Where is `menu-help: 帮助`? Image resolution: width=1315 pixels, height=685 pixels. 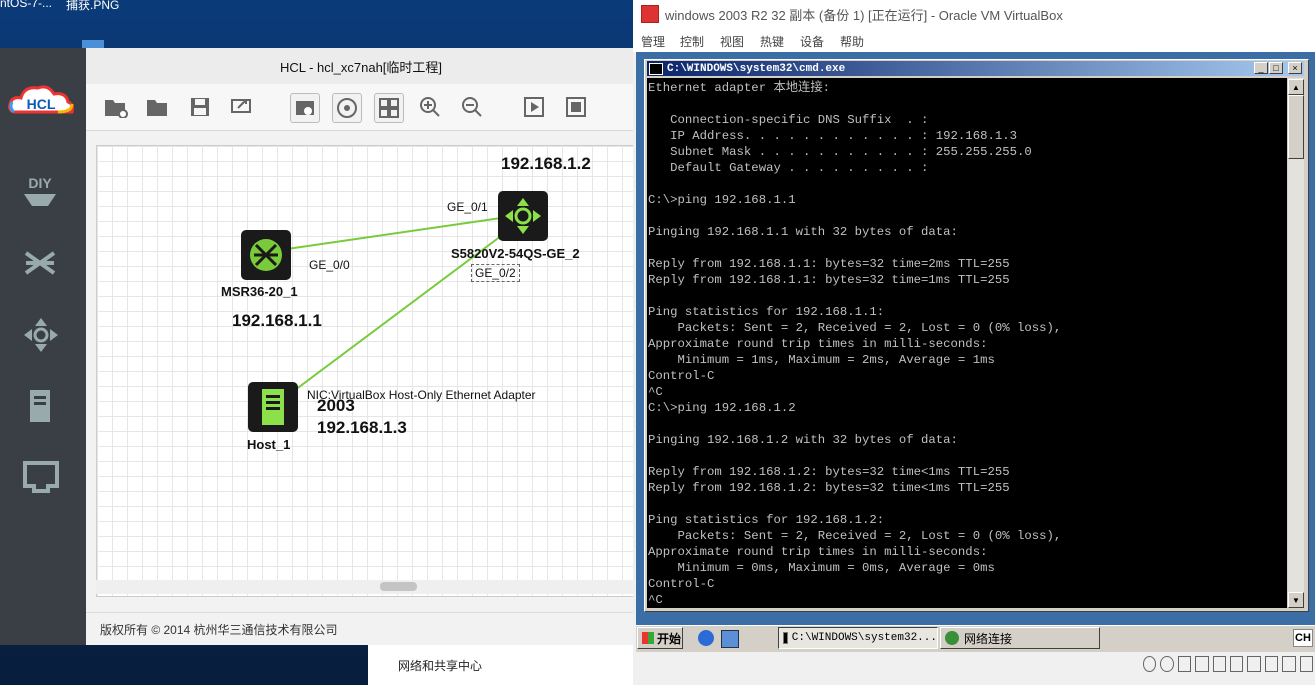 menu-help: 帮助 is located at coordinates (852, 41).